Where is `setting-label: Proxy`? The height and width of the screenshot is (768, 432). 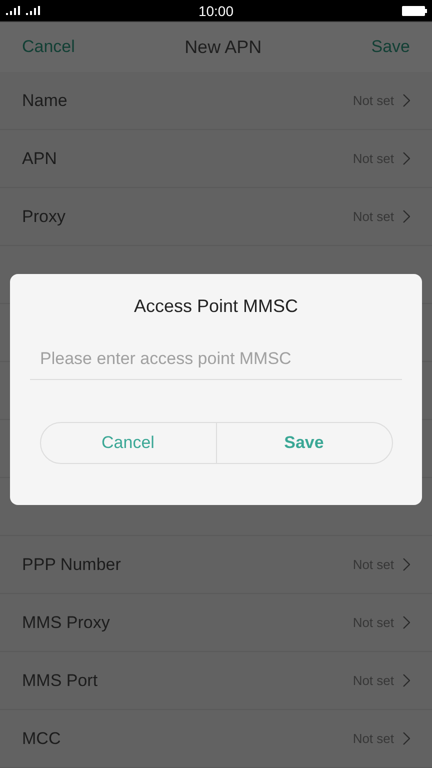
setting-label: Proxy is located at coordinates (44, 216).